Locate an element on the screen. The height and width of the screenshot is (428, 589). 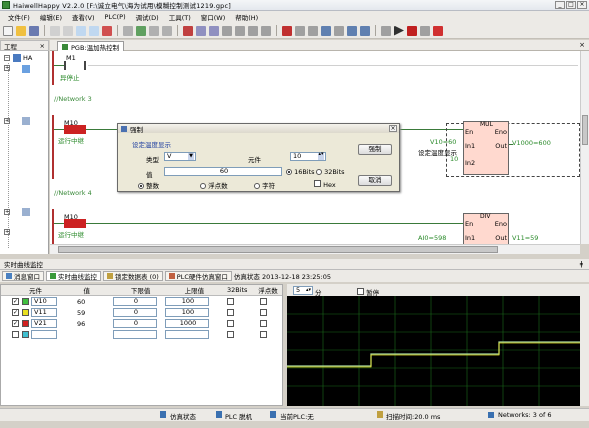
tab-messages: 消息窗口 is located at coordinates (23, 276).